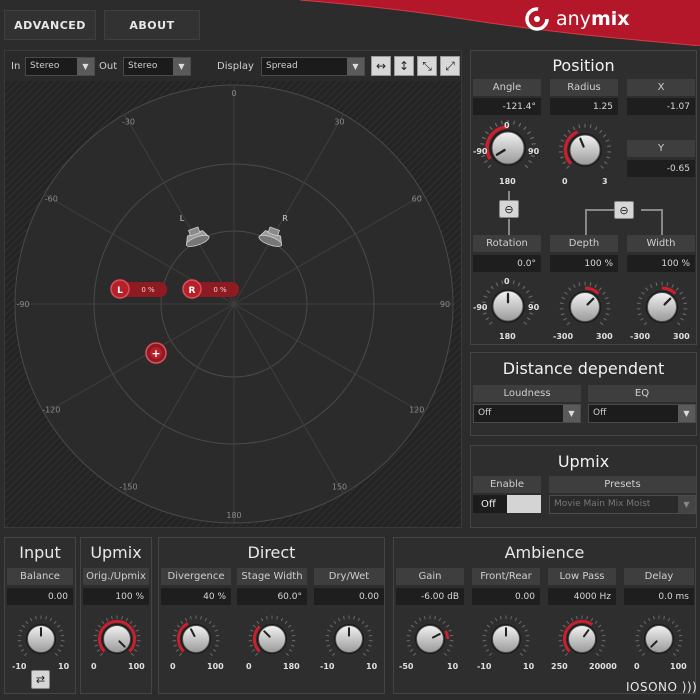 Image resolution: width=700 pixels, height=700 pixels. I want to click on width-header: Width, so click(661, 243).